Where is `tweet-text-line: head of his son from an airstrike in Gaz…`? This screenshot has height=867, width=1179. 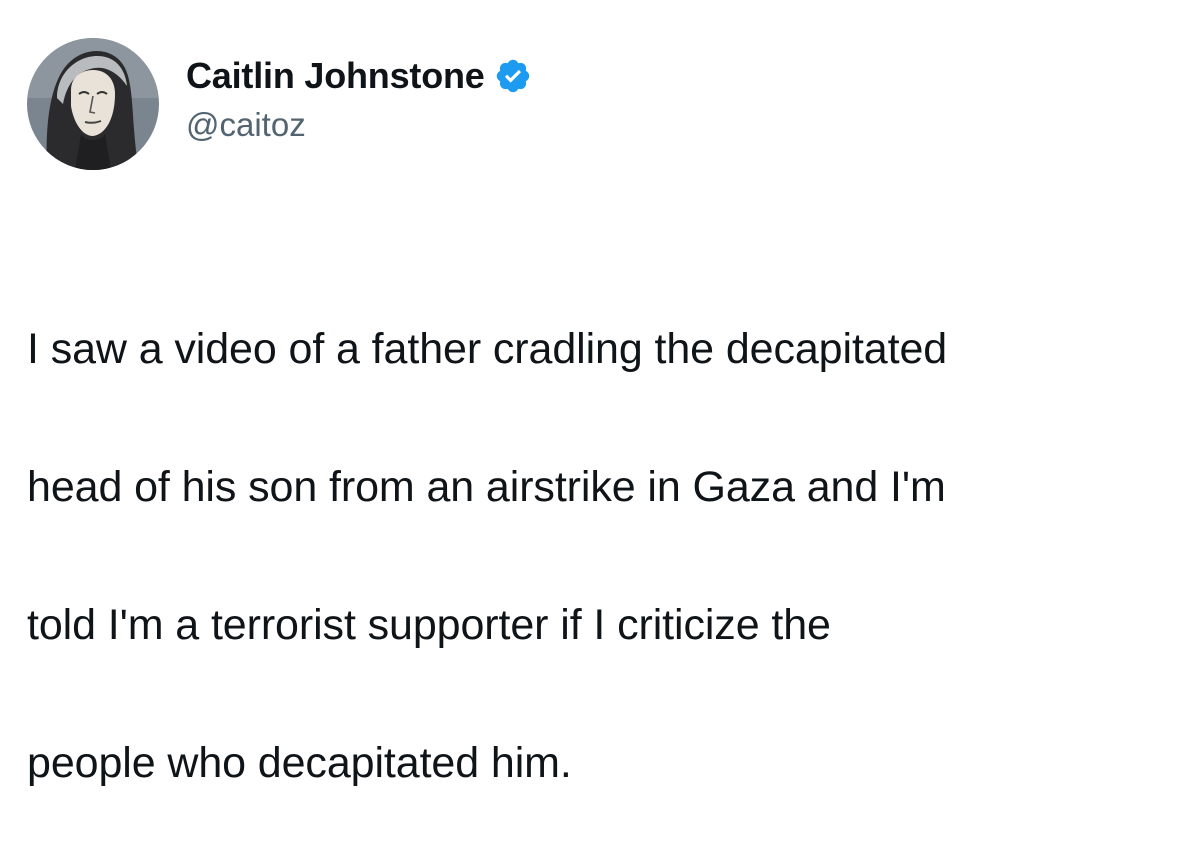
tweet-text-line: head of his son from an airstrike in Gaz… is located at coordinates (486, 487).